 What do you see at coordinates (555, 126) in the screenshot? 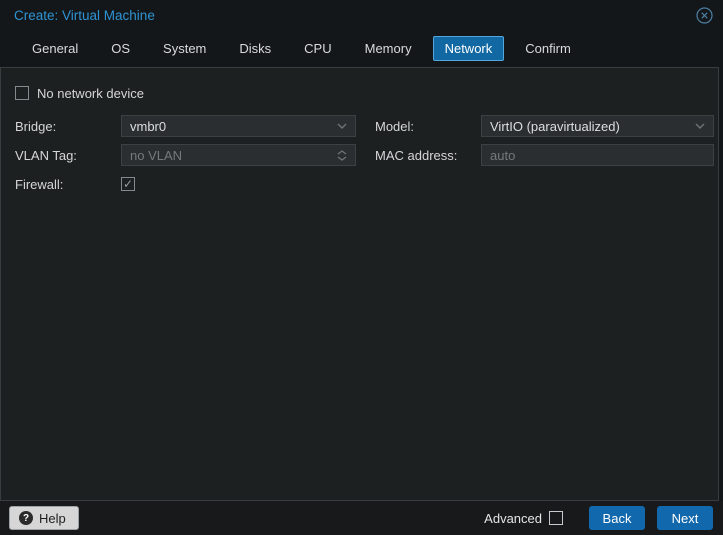
I see `model-value: VirtIO (paravirtualized)` at bounding box center [555, 126].